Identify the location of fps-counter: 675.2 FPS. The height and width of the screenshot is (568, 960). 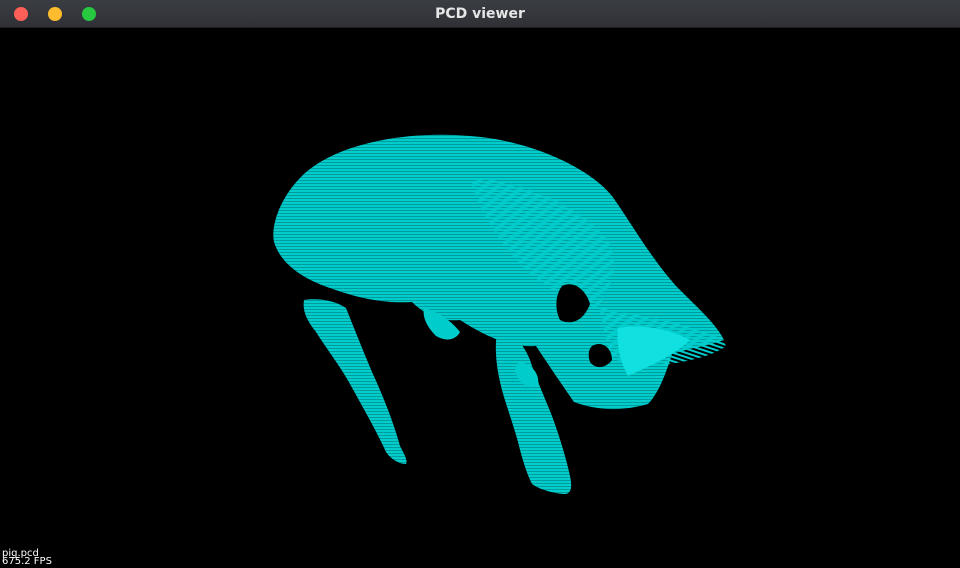
(27, 561).